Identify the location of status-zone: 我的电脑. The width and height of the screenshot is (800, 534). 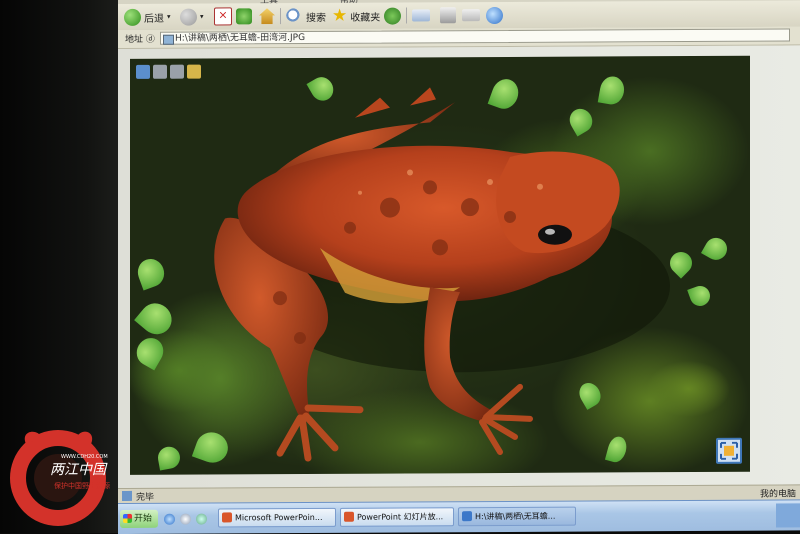
(777, 494).